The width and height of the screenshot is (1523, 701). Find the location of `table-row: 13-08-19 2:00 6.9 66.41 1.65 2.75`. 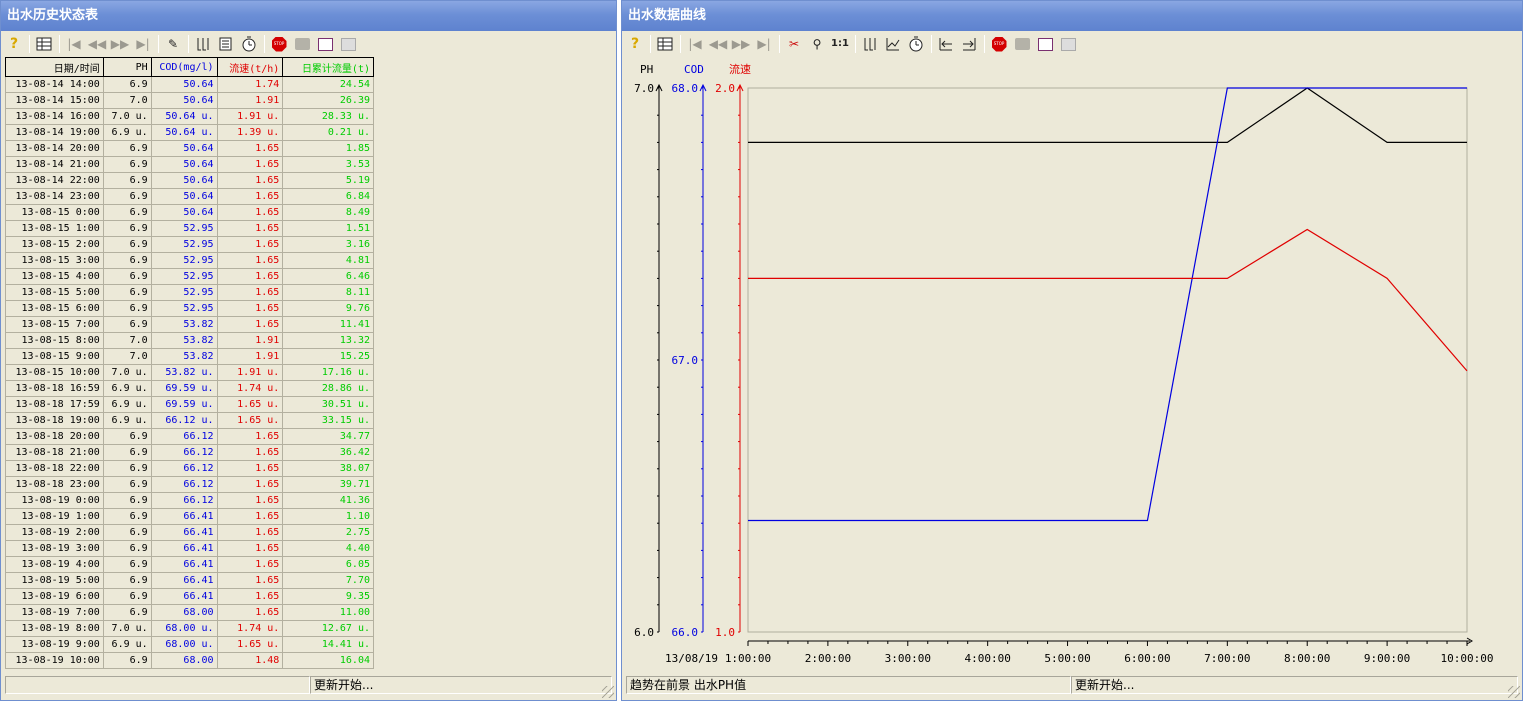

table-row: 13-08-19 2:00 6.9 66.41 1.65 2.75 is located at coordinates (189, 532).